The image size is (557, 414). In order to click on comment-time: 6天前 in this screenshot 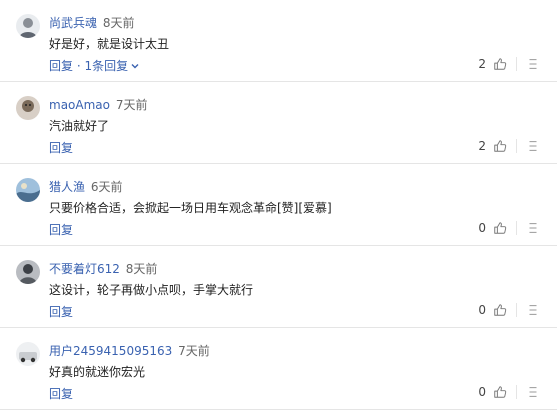, I will do `click(106, 187)`.